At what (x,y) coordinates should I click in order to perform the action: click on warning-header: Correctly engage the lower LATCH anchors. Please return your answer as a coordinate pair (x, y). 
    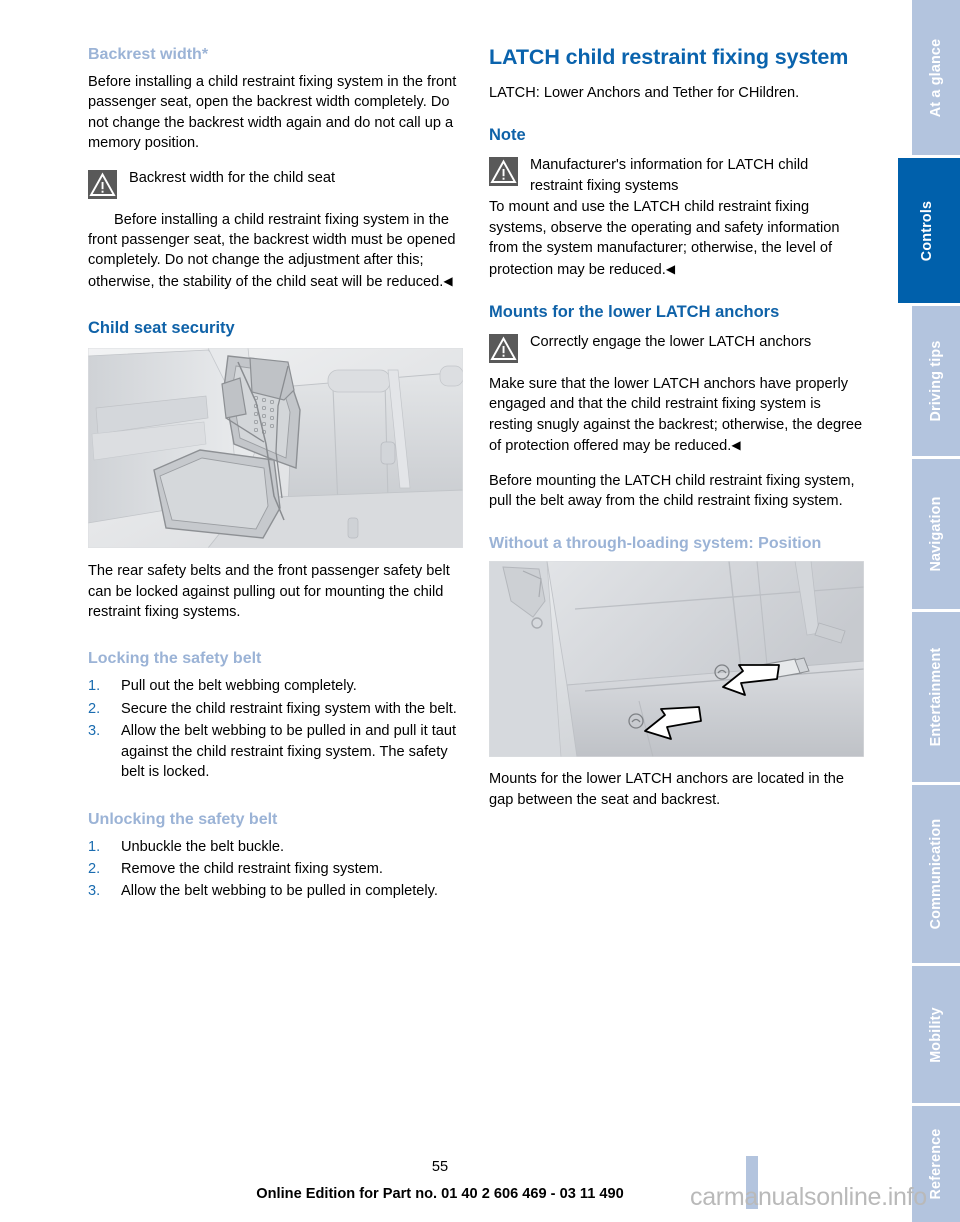
    Looking at the image, I should click on (676, 353).